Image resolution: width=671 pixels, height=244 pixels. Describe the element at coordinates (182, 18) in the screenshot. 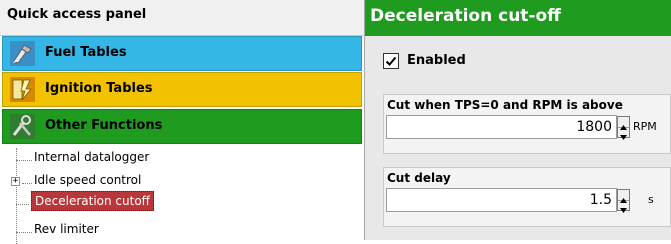

I see `quick-access-panel-title: Quick access panel` at that location.